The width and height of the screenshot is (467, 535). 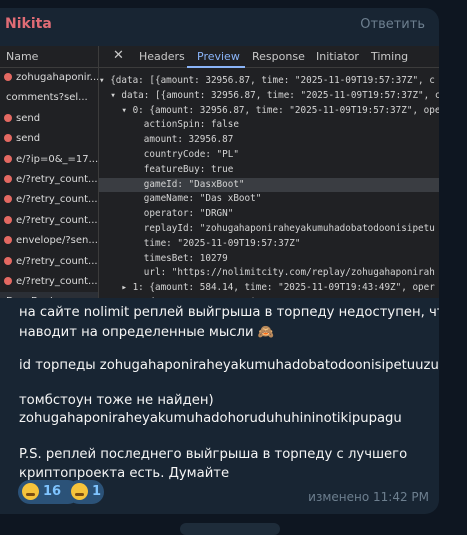 What do you see at coordinates (79, 491) in the screenshot?
I see `grinning-face-icon` at bounding box center [79, 491].